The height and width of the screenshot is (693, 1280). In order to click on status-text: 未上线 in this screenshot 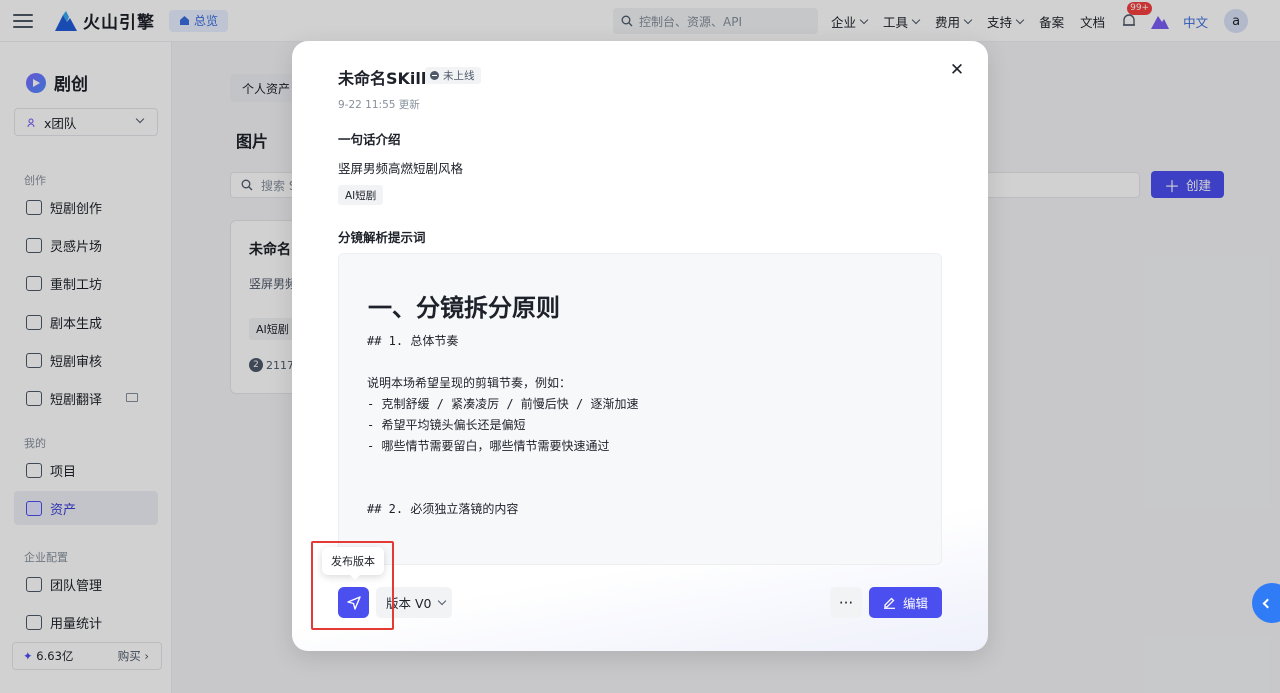, I will do `click(459, 76)`.